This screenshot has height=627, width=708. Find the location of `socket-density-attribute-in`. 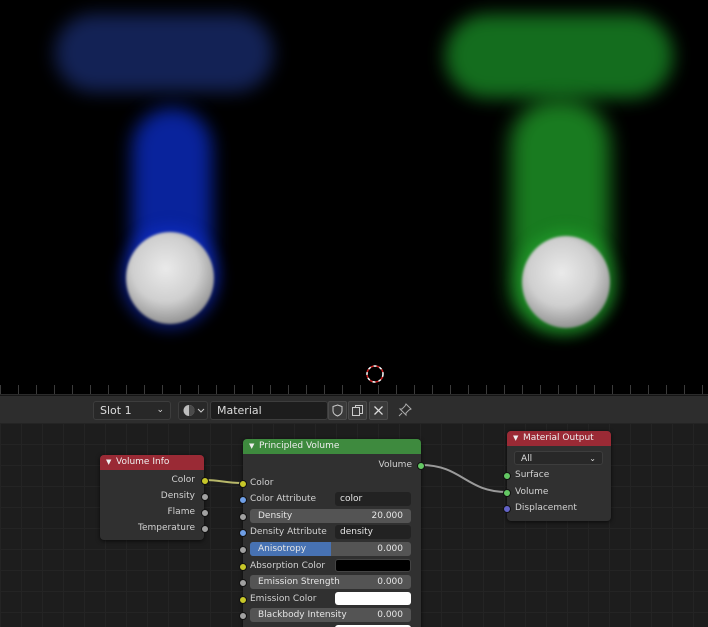

socket-density-attribute-in is located at coordinates (243, 533).